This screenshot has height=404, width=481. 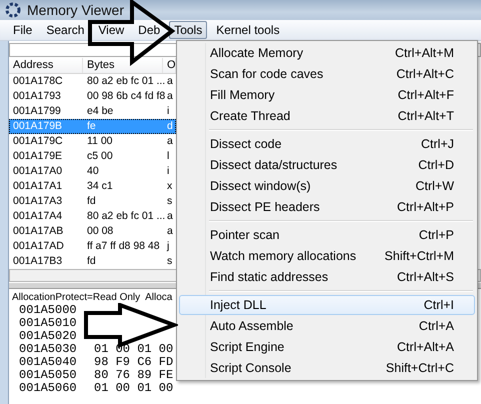 I want to click on bytes-cell-text: 00 08, so click(x=100, y=231).